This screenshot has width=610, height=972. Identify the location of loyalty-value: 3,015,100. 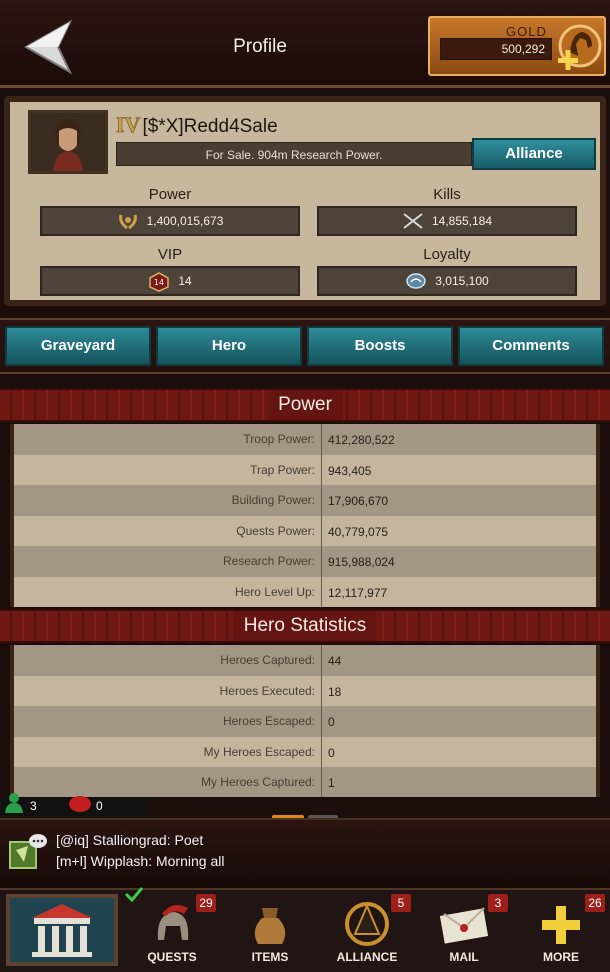
(462, 281).